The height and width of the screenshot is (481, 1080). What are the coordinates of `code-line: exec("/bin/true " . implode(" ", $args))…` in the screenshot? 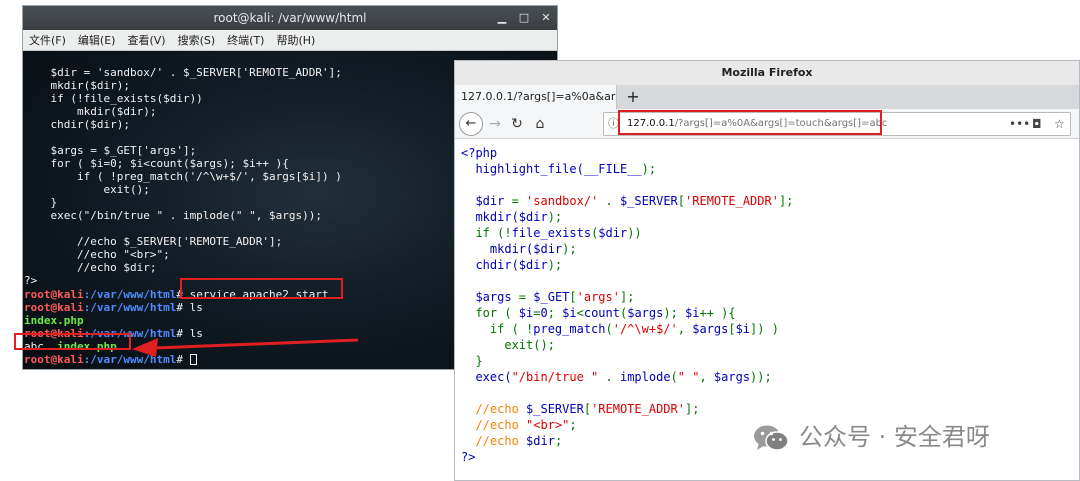 It's located at (616, 377).